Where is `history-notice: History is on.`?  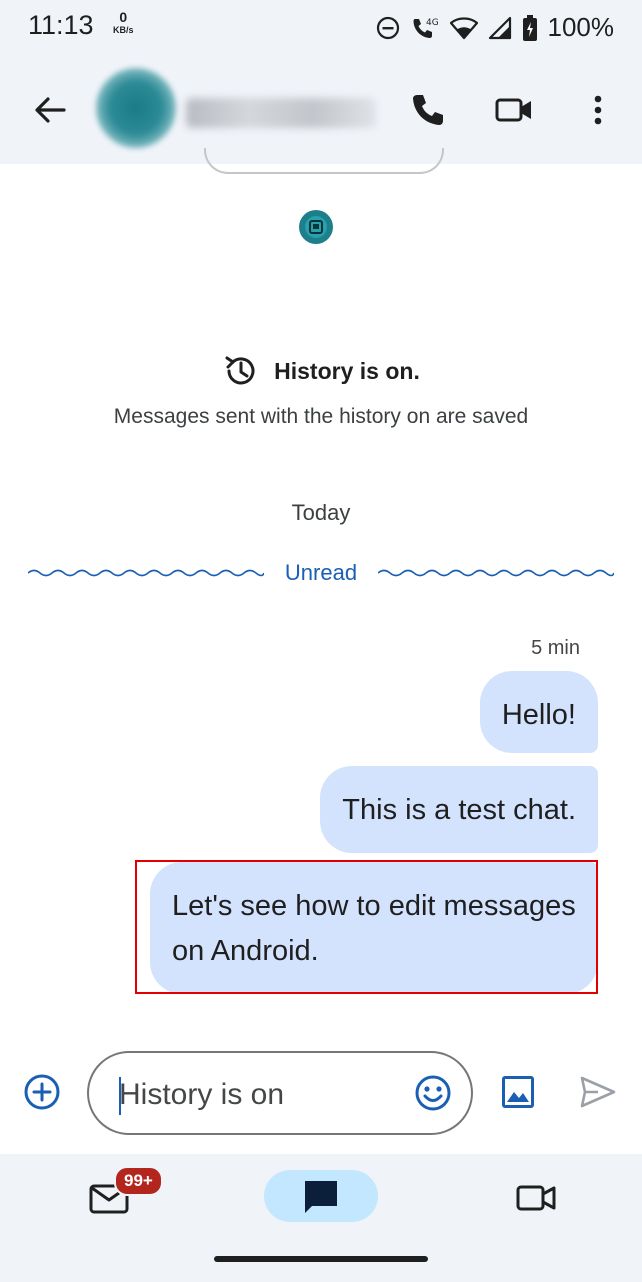
history-notice: History is on. is located at coordinates (321, 371).